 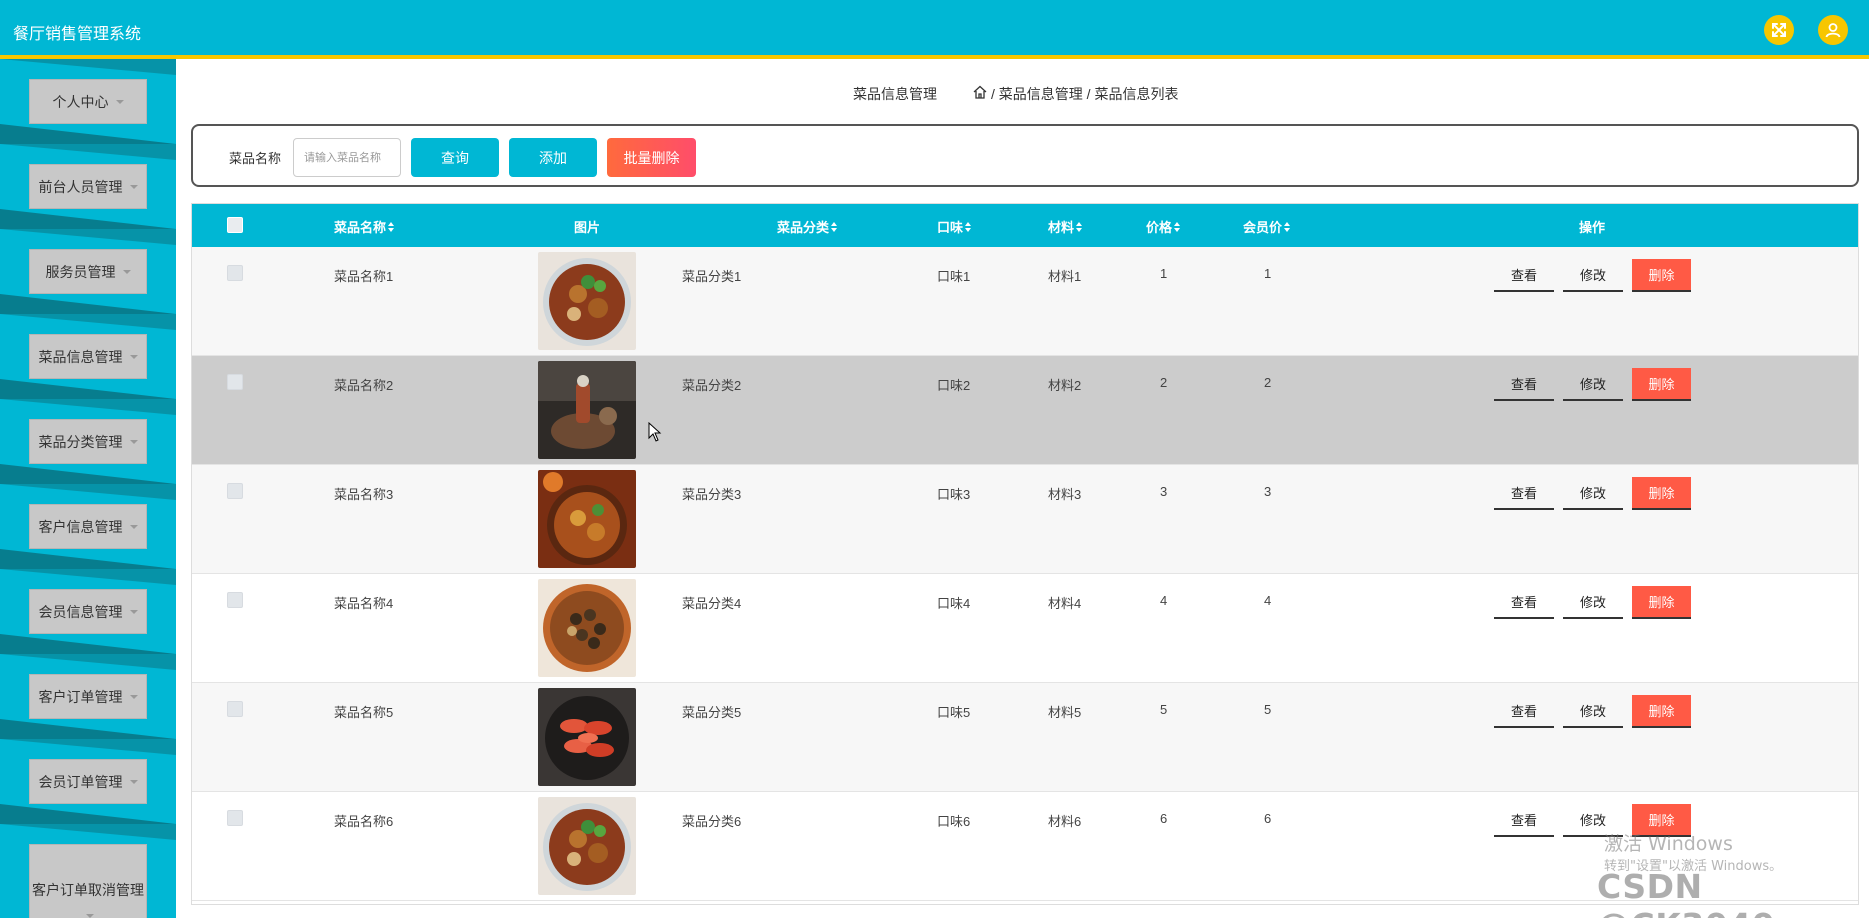 What do you see at coordinates (553, 157) in the screenshot?
I see `add-button: 添加` at bounding box center [553, 157].